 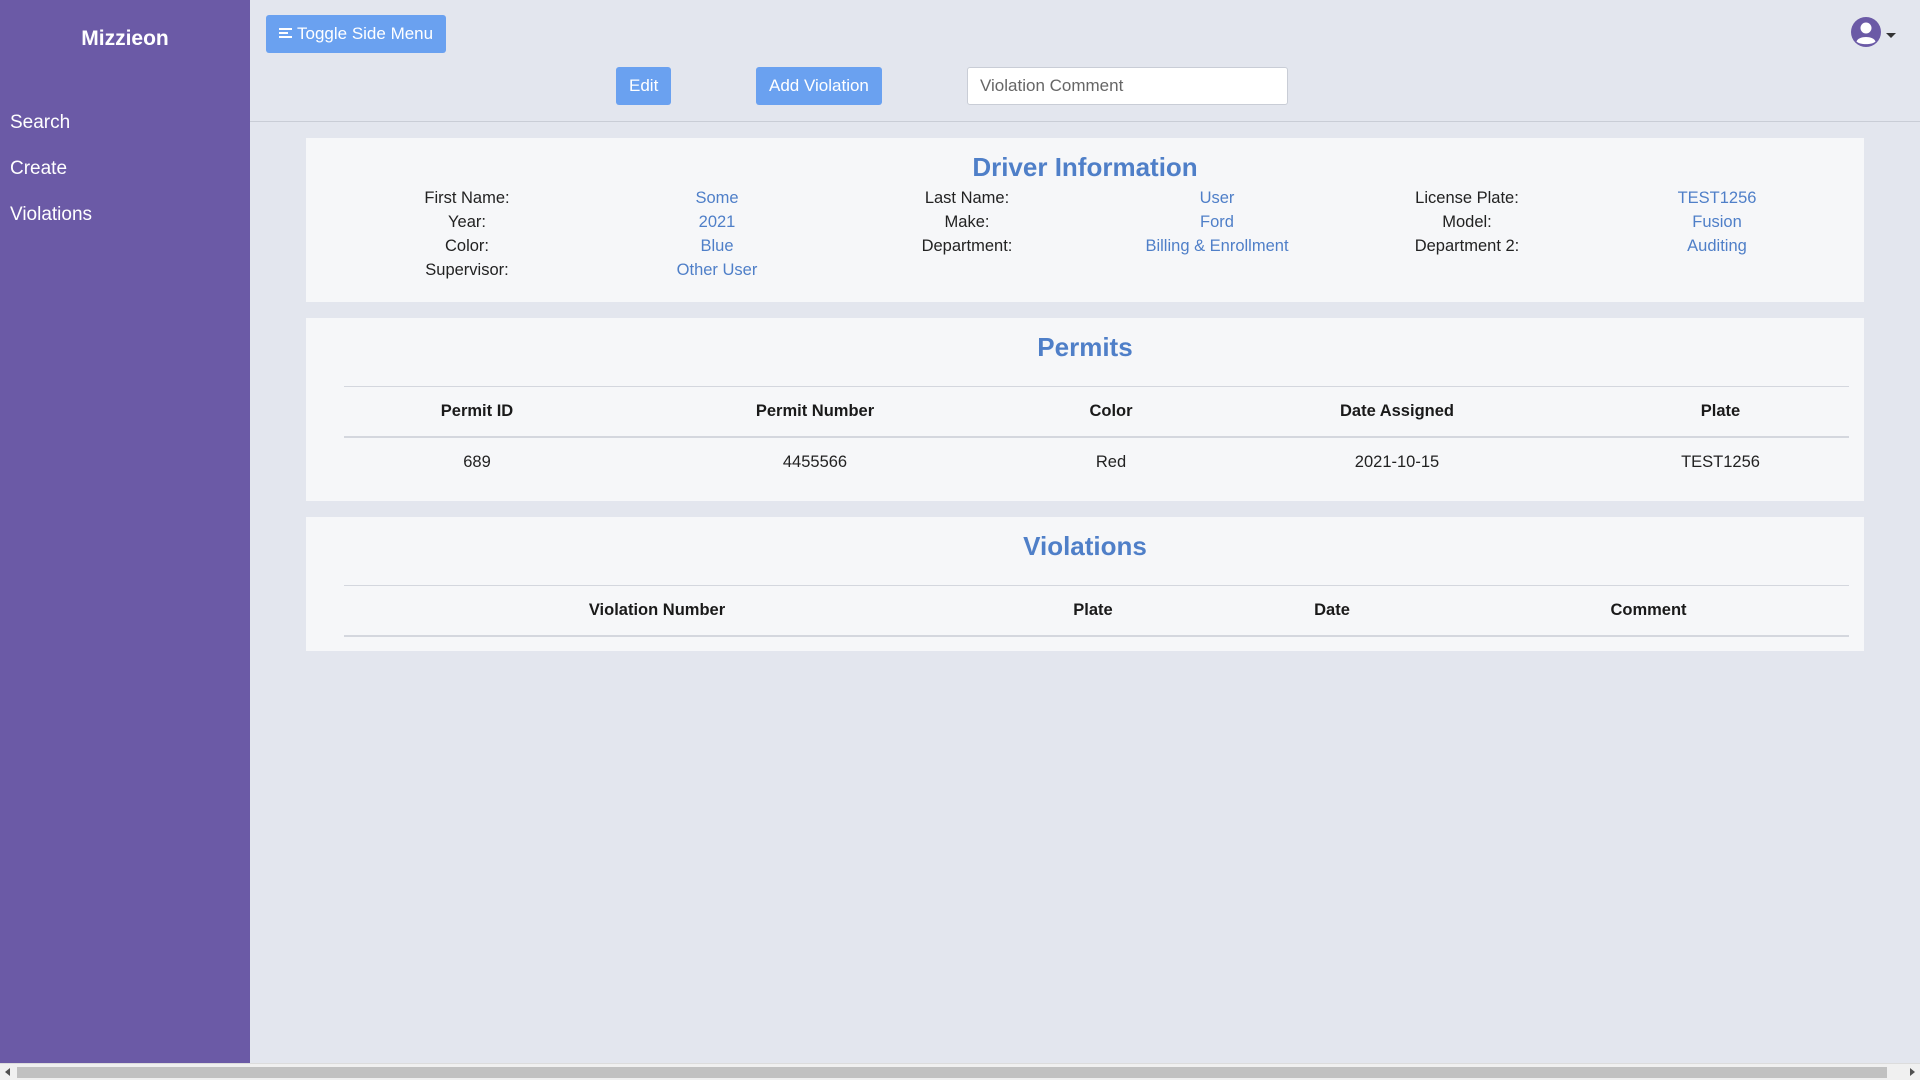 What do you see at coordinates (819, 86) in the screenshot?
I see `add-violation-button: Add Violation` at bounding box center [819, 86].